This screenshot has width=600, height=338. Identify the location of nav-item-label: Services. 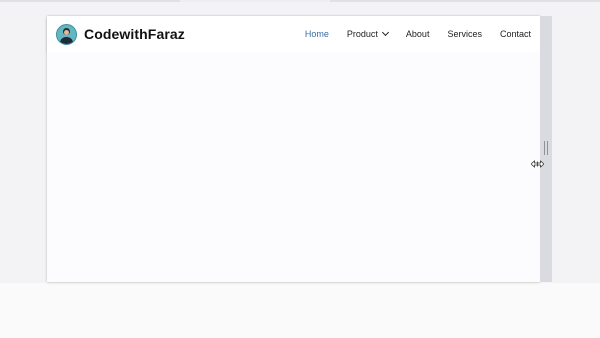
(464, 34).